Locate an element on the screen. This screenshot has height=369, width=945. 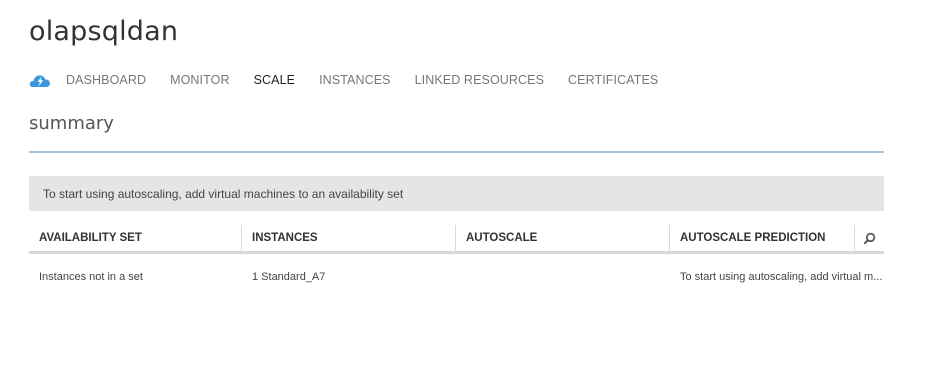
tab-instances: INSTANCES is located at coordinates (355, 80).